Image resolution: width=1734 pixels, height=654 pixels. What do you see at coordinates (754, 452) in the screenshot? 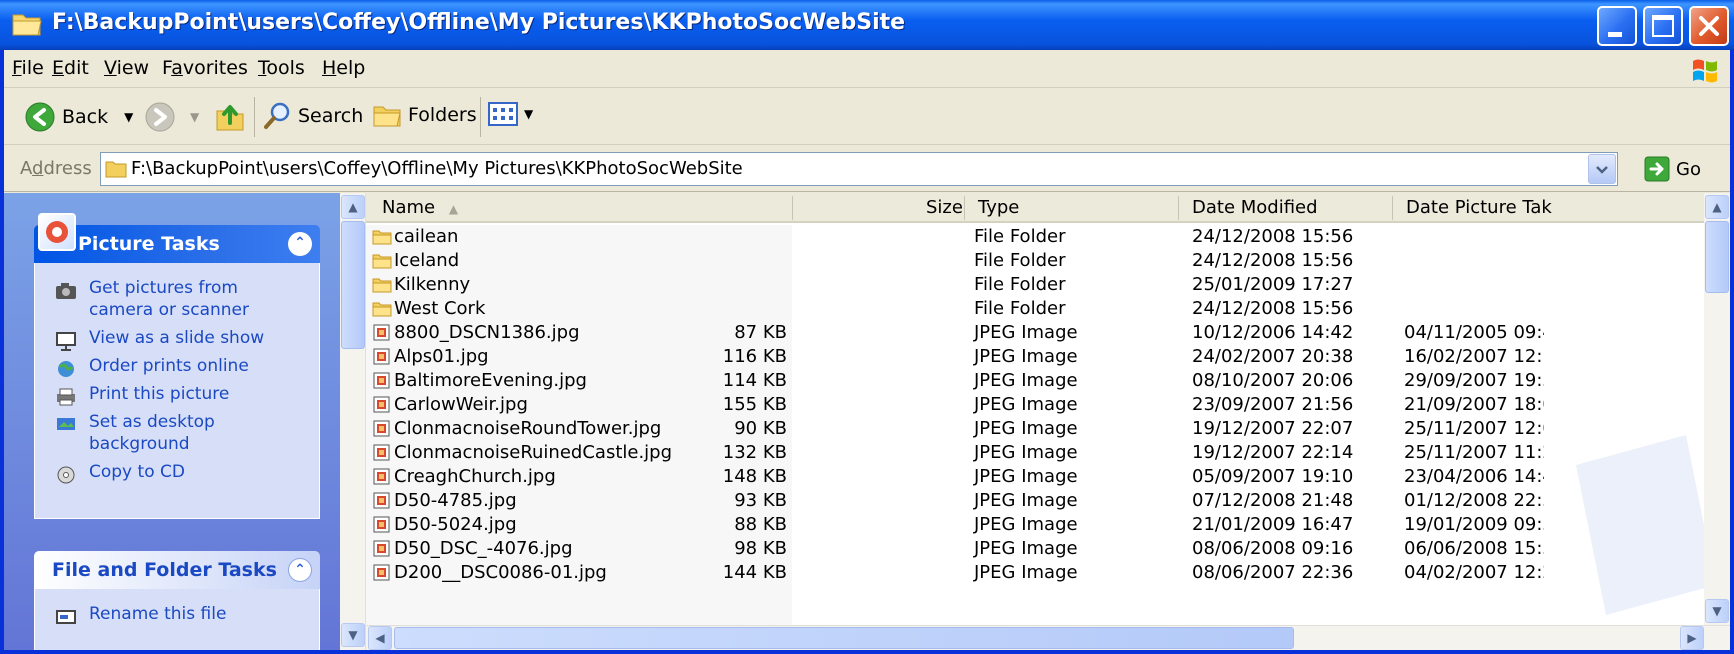
I see `file-size: 132 KB` at bounding box center [754, 452].